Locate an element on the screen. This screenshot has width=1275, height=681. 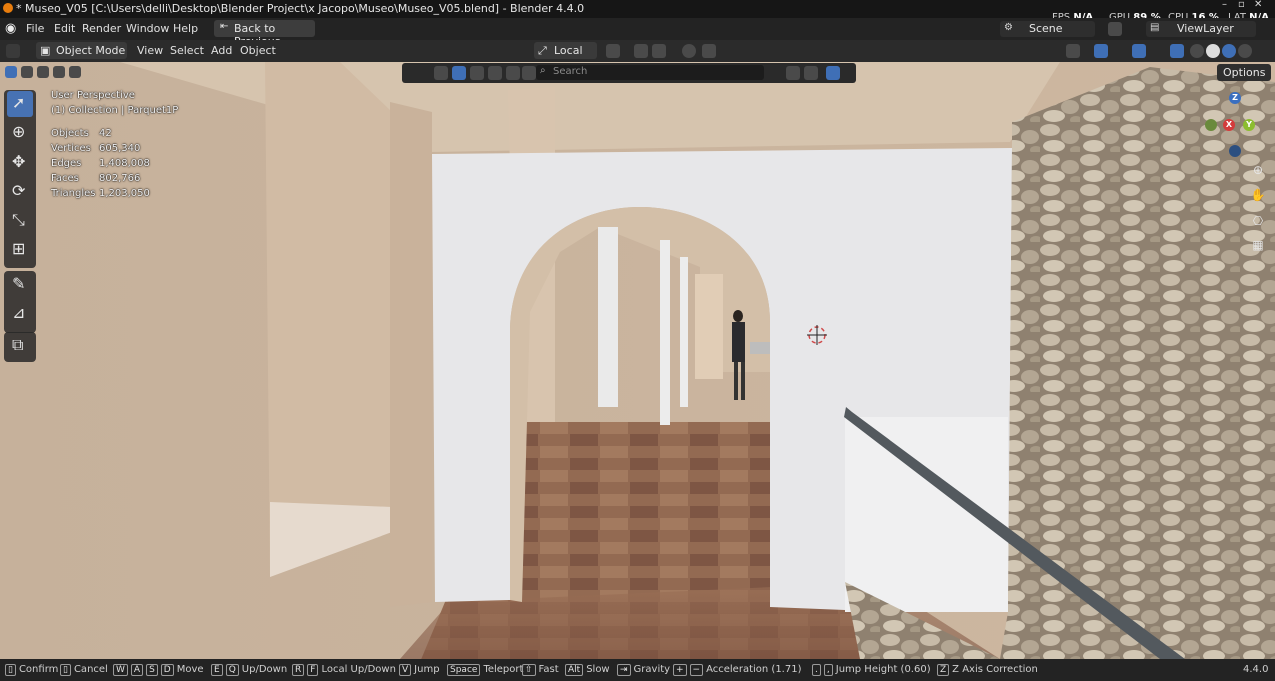
search-icon: ⌕ is located at coordinates (543, 70).